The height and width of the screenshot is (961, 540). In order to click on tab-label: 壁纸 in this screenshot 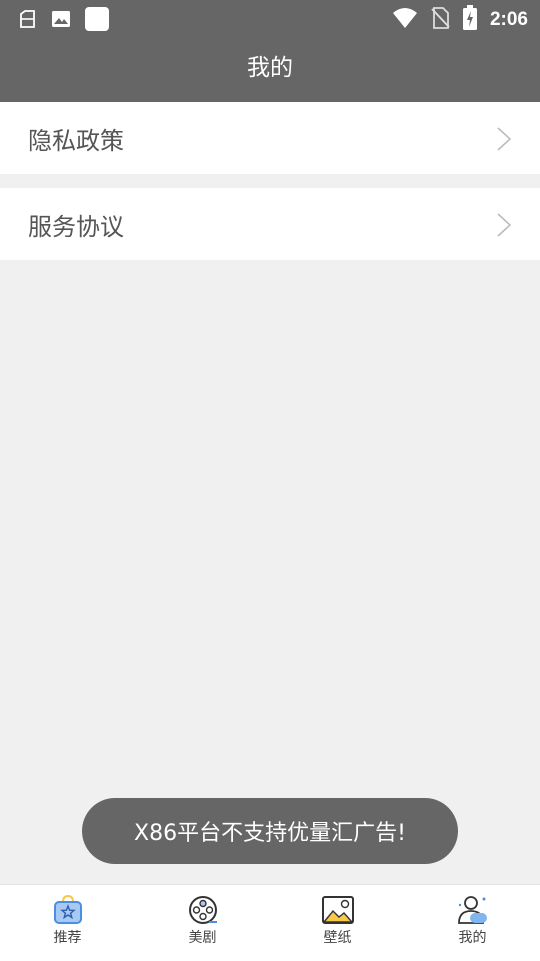, I will do `click(337, 938)`.